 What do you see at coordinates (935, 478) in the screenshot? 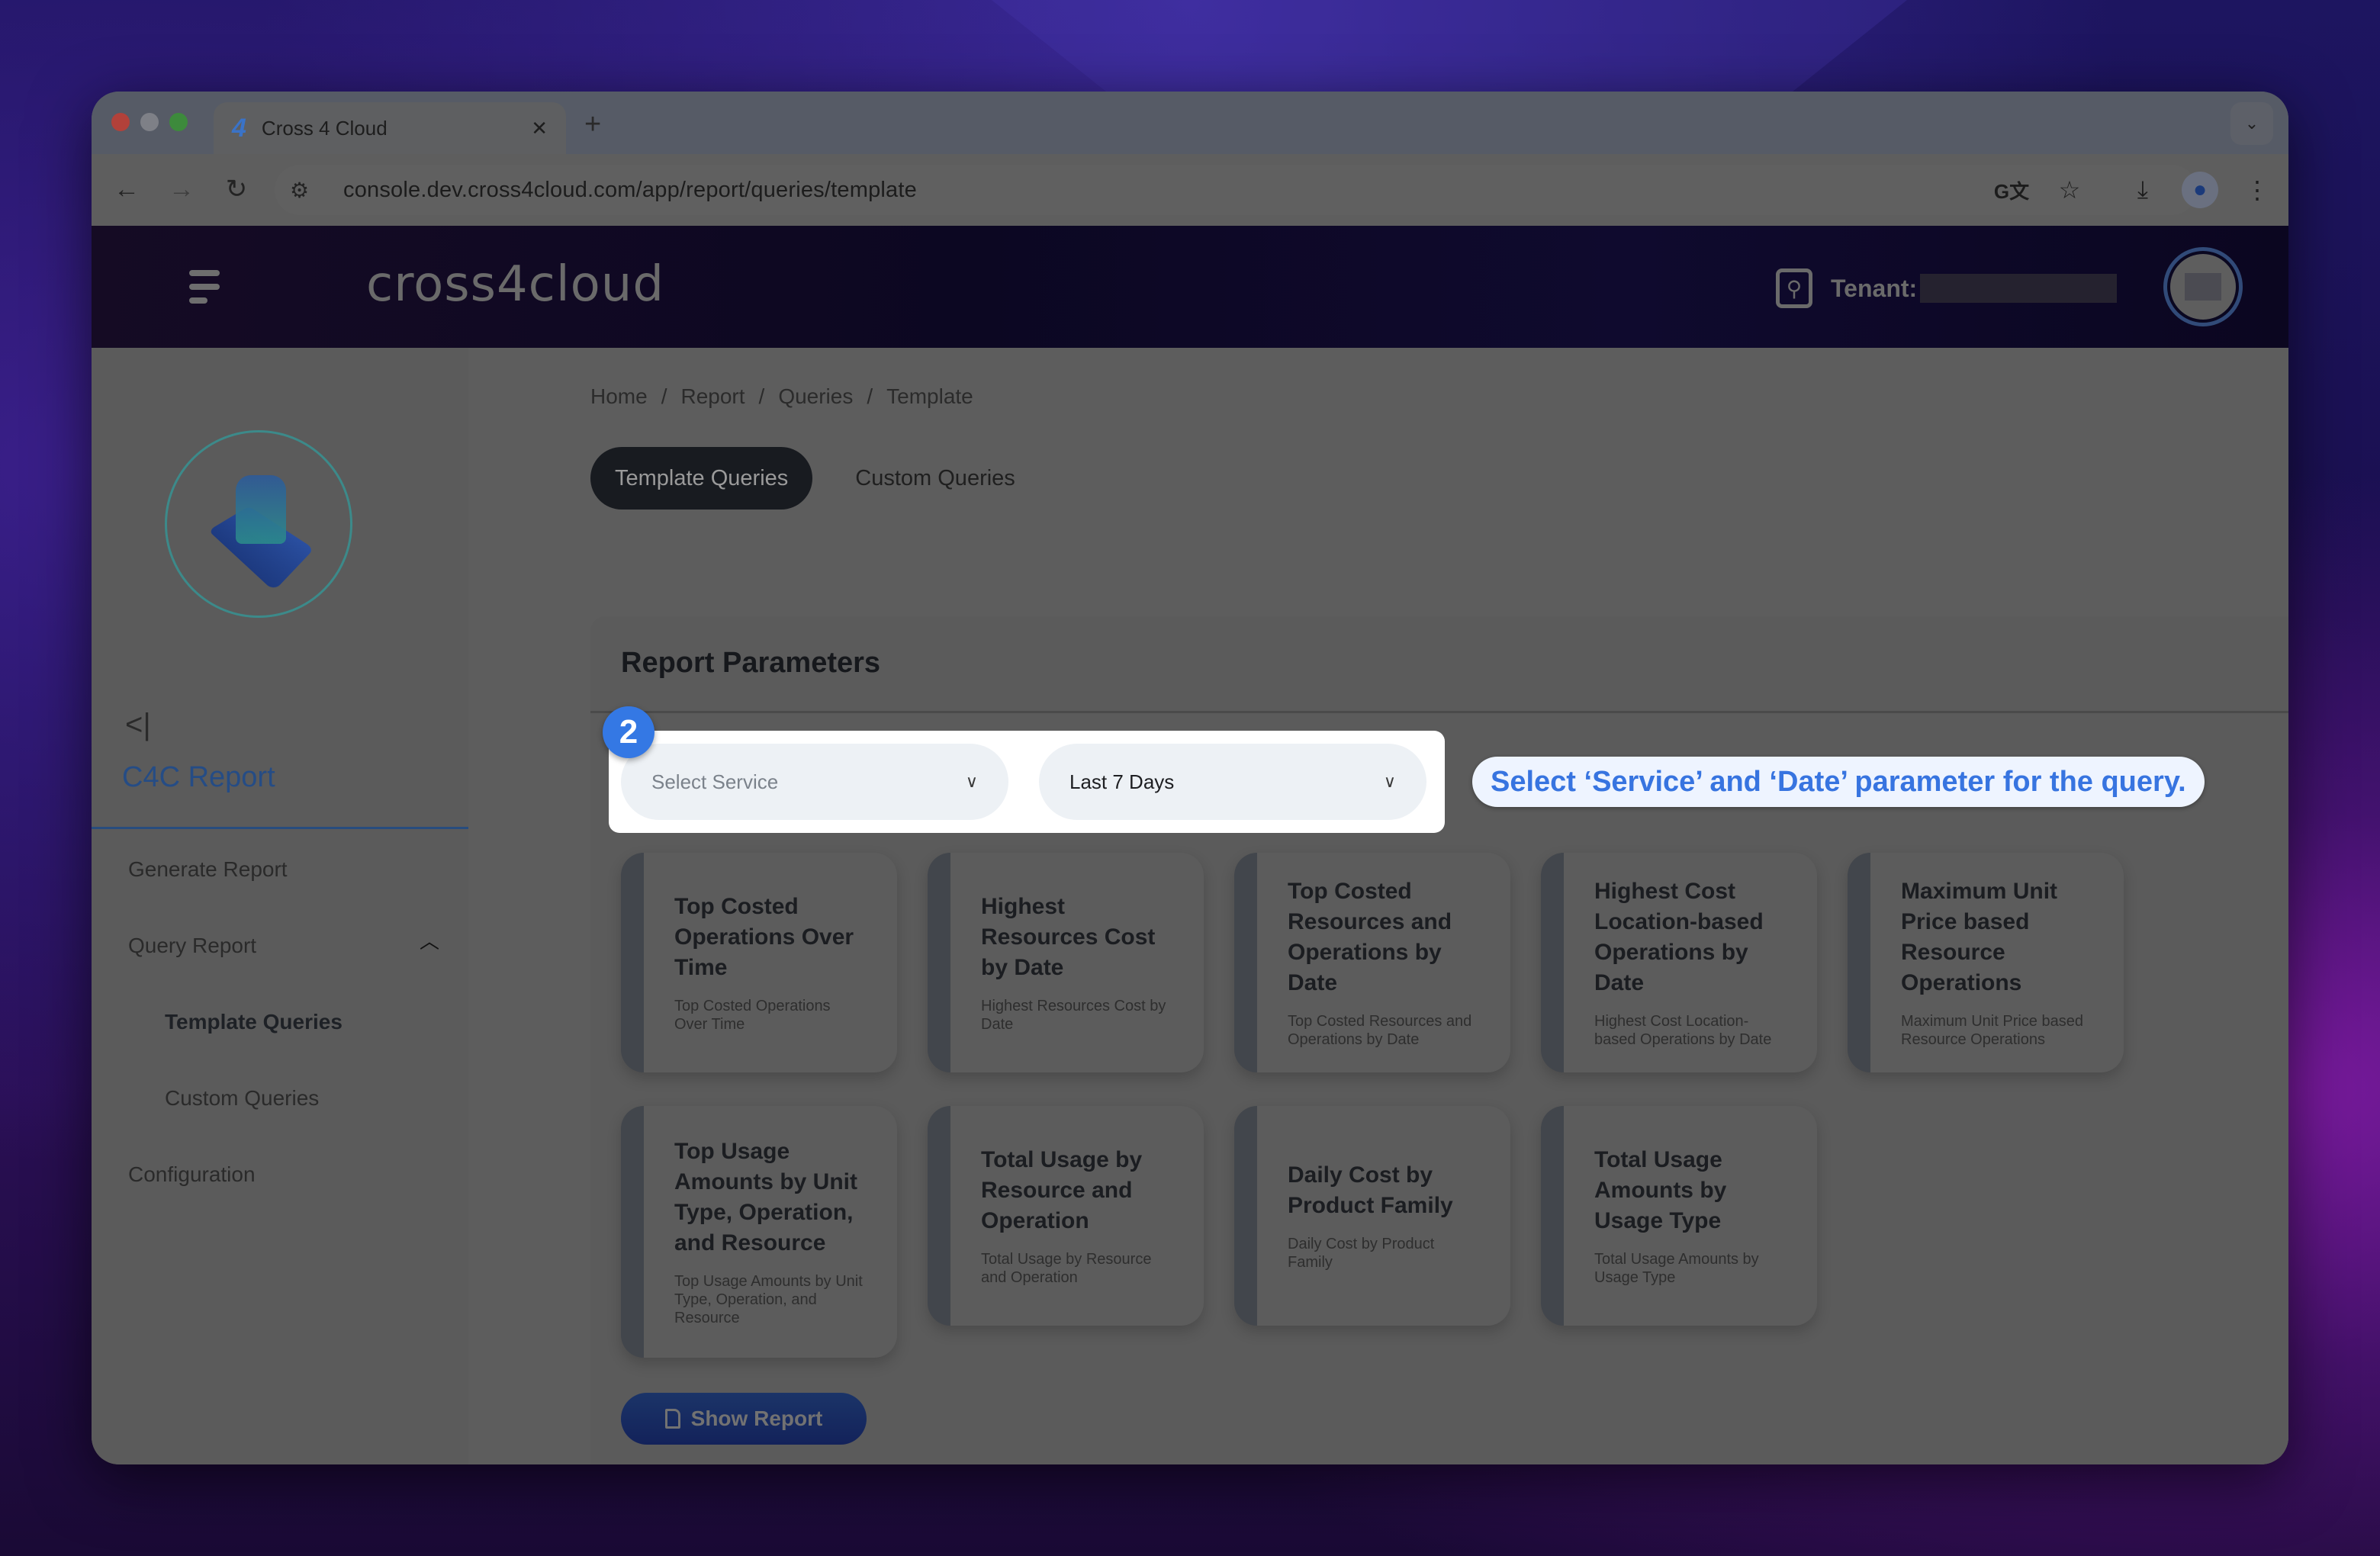
I see `tab-custom-queries: Custom Queries` at bounding box center [935, 478].